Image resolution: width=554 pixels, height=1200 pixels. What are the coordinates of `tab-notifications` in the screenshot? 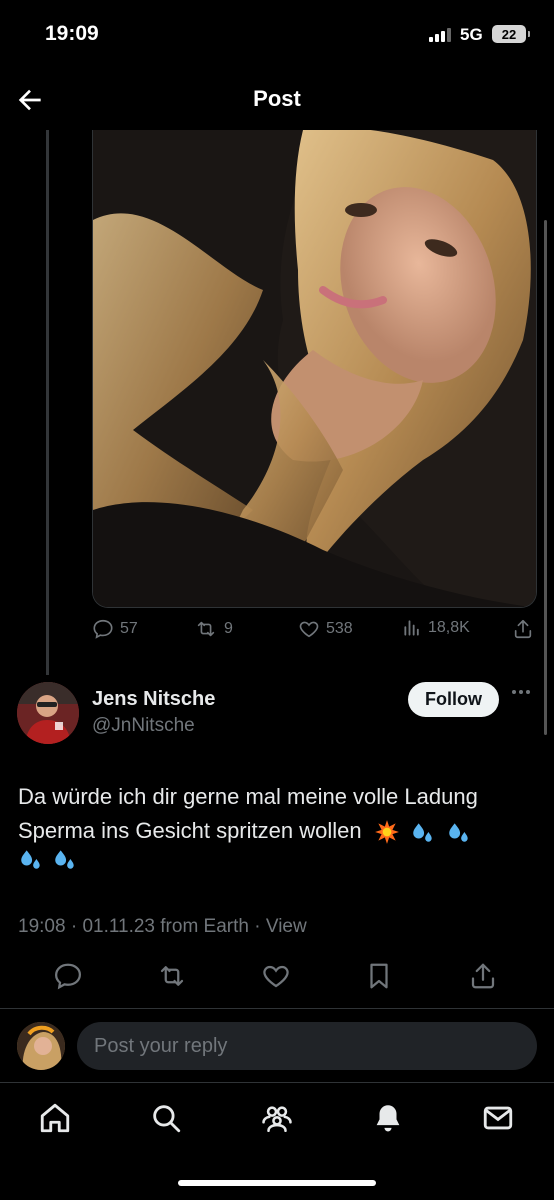 It's located at (388, 1118).